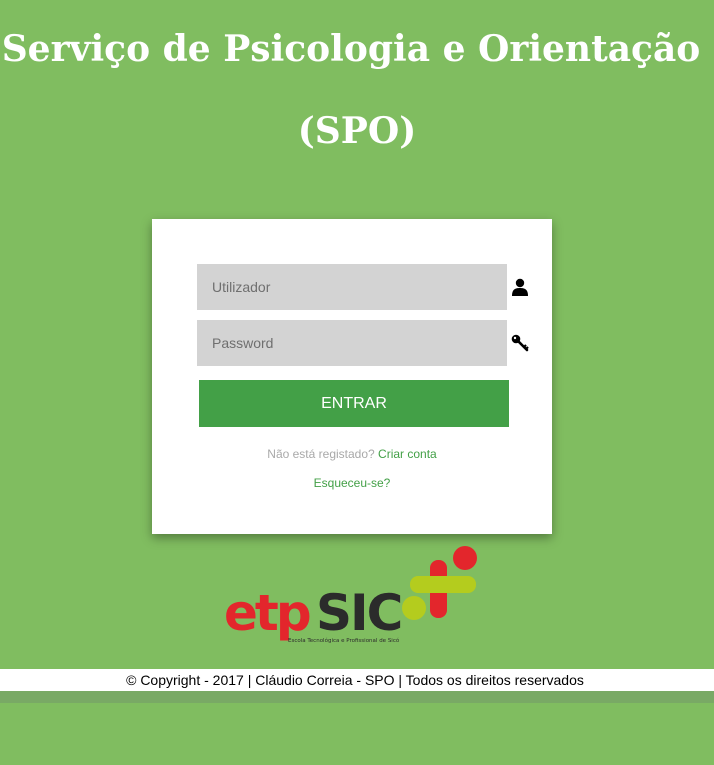 The image size is (714, 765). I want to click on password-input, so click(352, 343).